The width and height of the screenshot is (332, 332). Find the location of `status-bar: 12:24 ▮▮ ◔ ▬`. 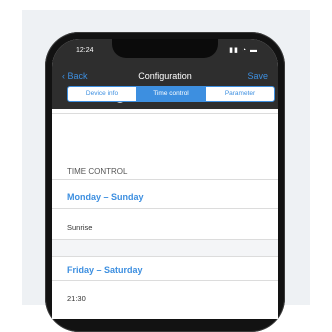

status-bar: 12:24 ▮▮ ◔ ▬ is located at coordinates (165, 51).